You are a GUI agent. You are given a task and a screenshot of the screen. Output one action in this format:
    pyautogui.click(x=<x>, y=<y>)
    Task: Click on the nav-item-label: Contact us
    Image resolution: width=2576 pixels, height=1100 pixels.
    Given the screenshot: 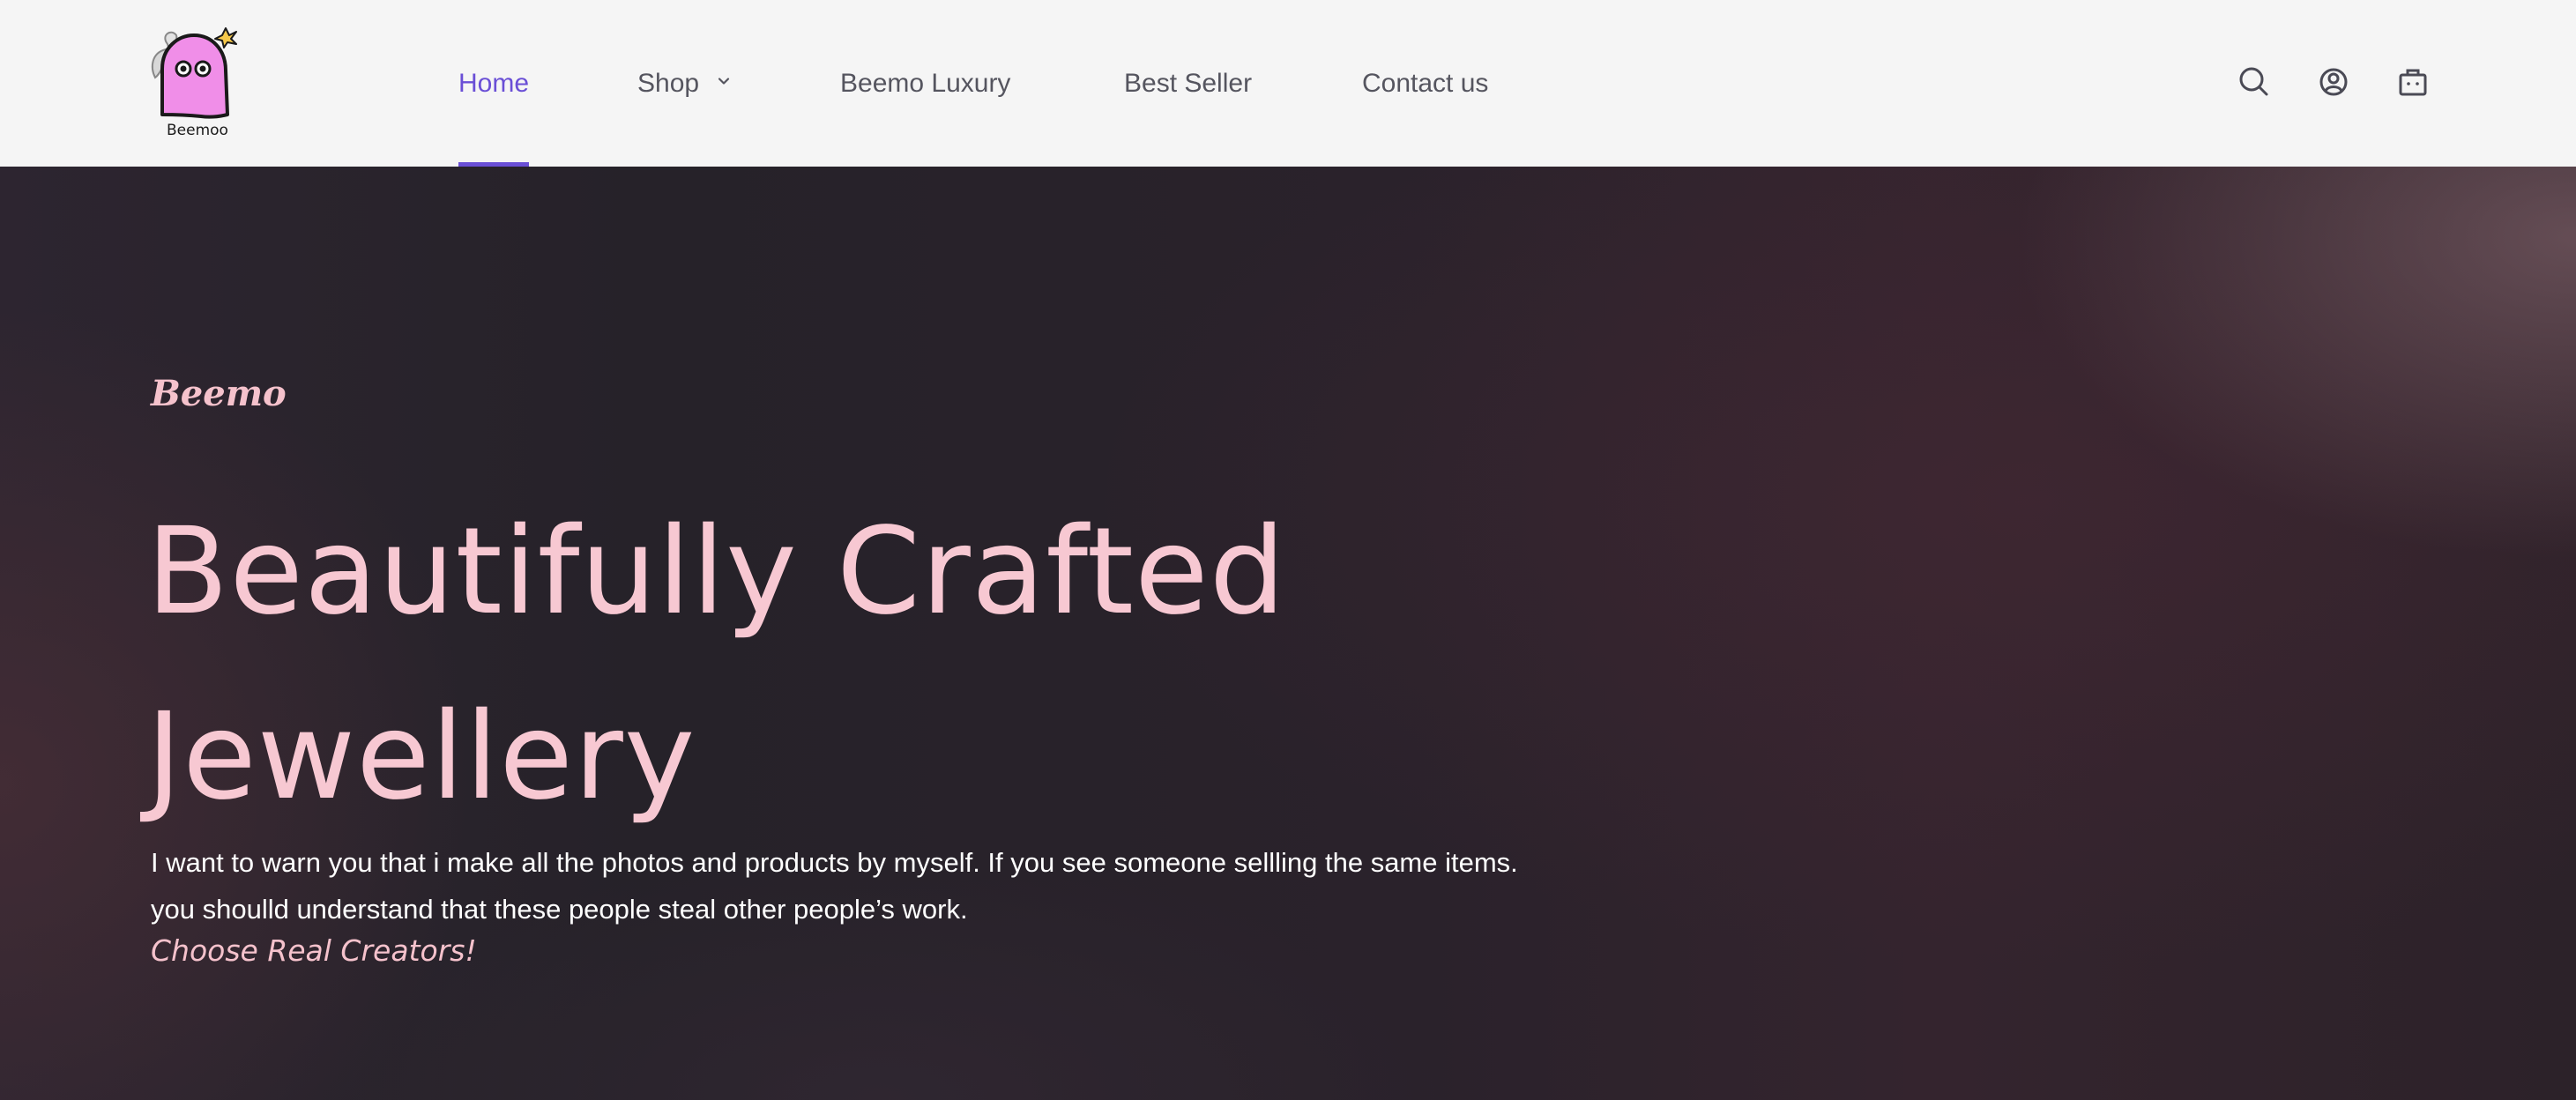 What is the action you would take?
    pyautogui.click(x=1425, y=83)
    